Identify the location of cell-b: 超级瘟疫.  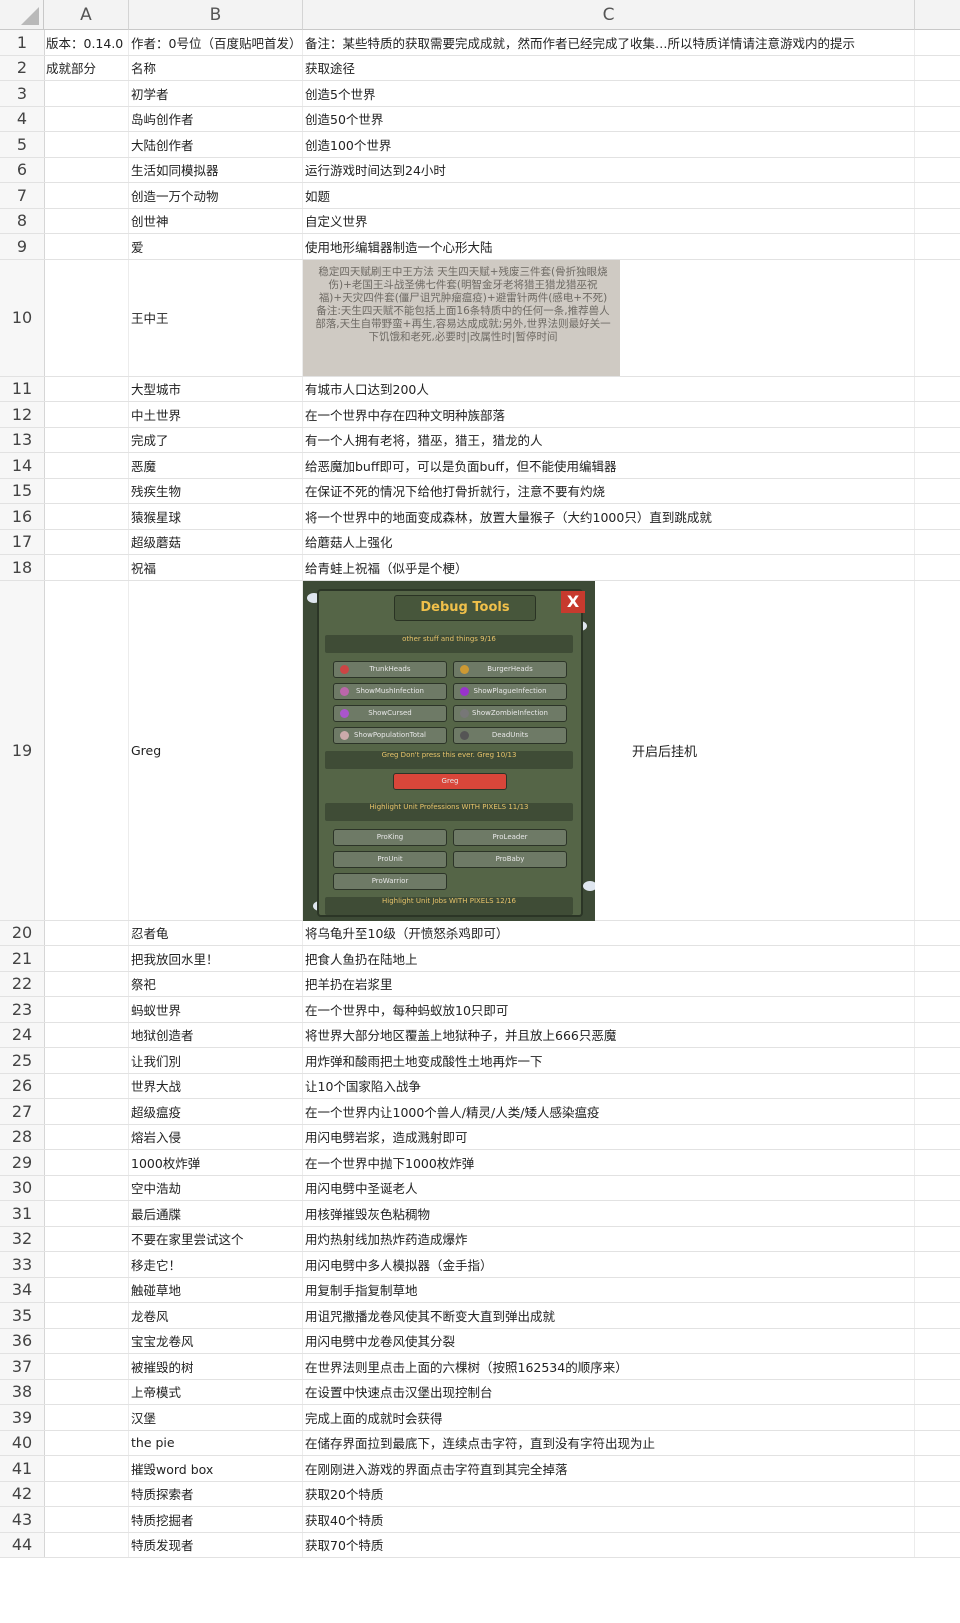
(216, 1111).